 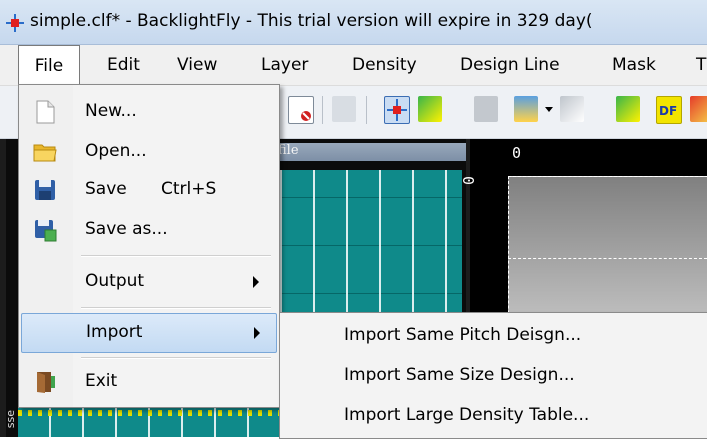 I want to click on menu-item-label: Output, so click(x=115, y=281).